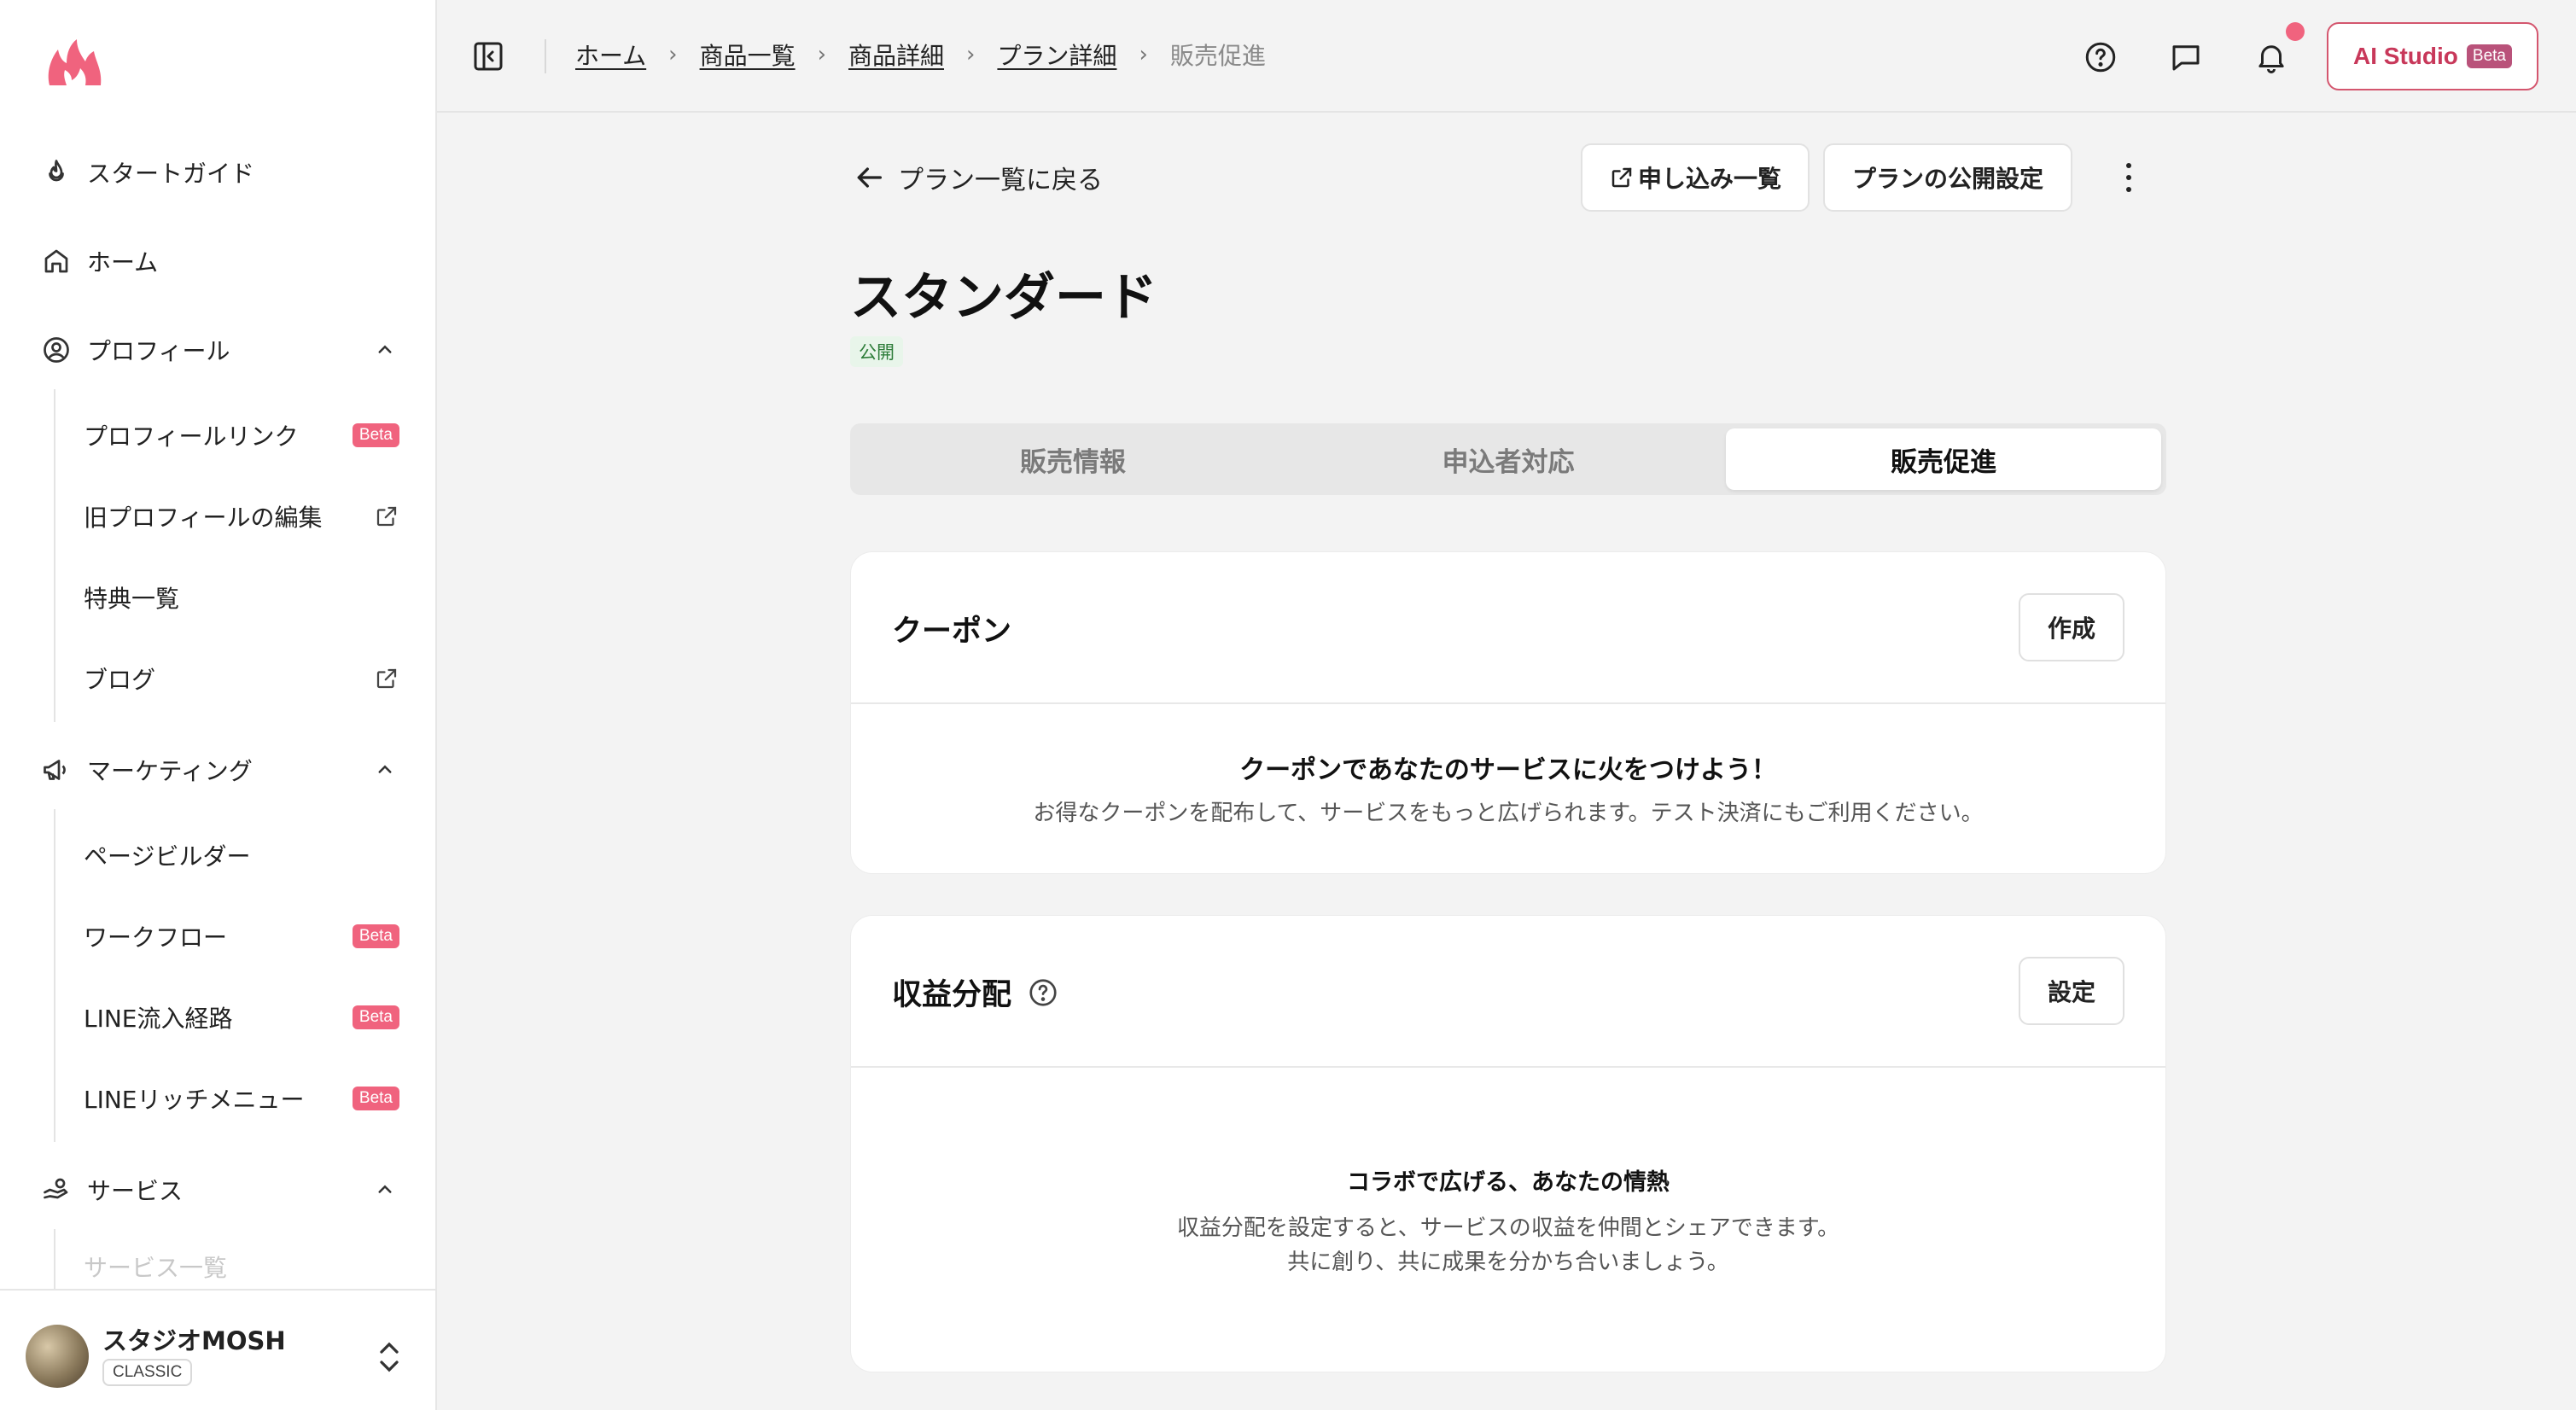  I want to click on sidebar-item-start-guide: スタートガイド, so click(146, 172).